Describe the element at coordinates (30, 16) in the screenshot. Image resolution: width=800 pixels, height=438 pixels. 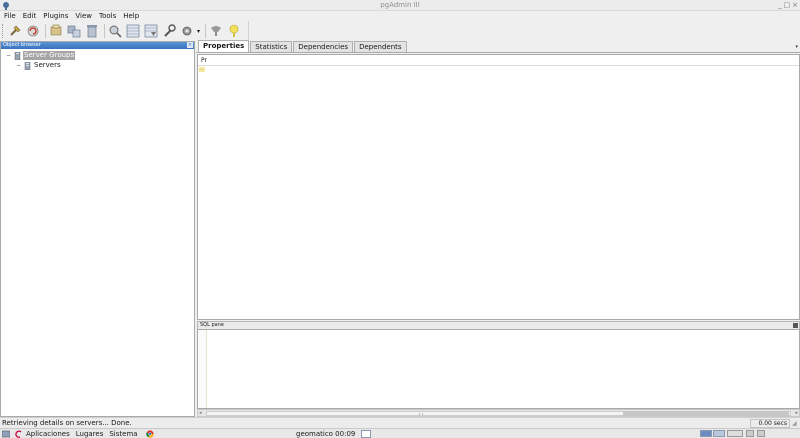
I see `menu-edit: Edit` at that location.